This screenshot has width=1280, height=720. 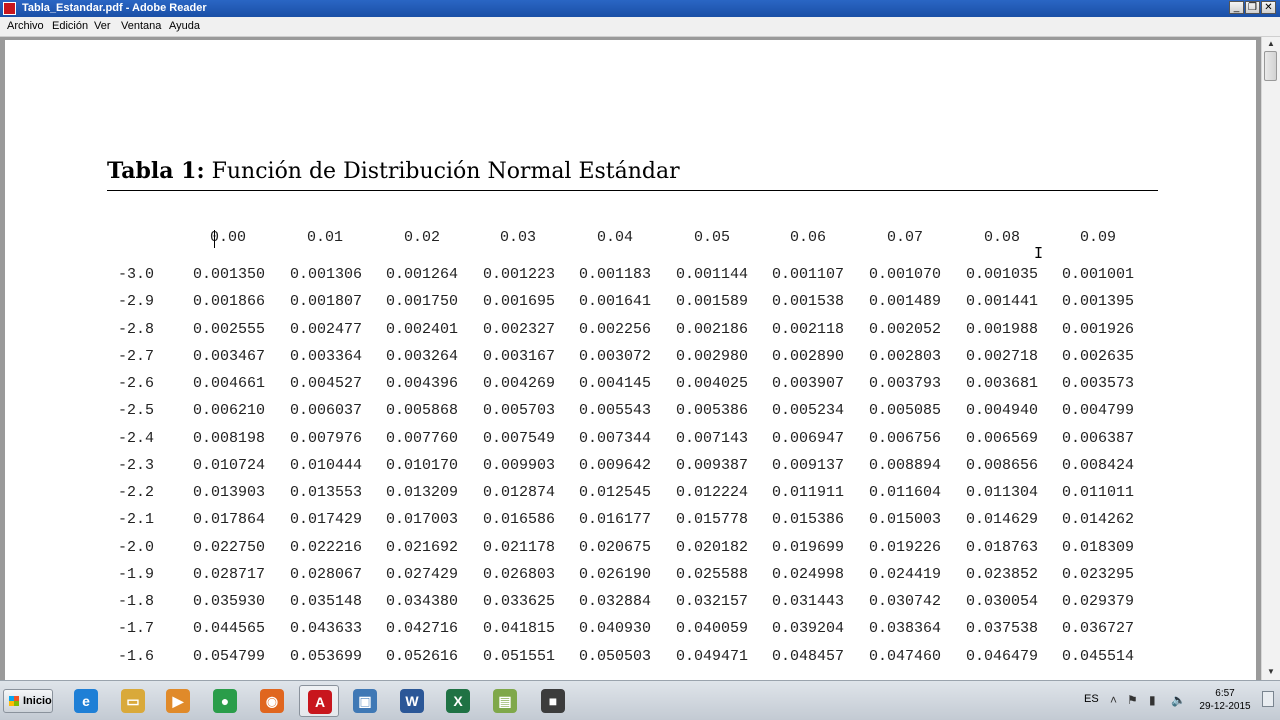 What do you see at coordinates (505, 701) in the screenshot?
I see `taskbar-app-publisher: ▤` at bounding box center [505, 701].